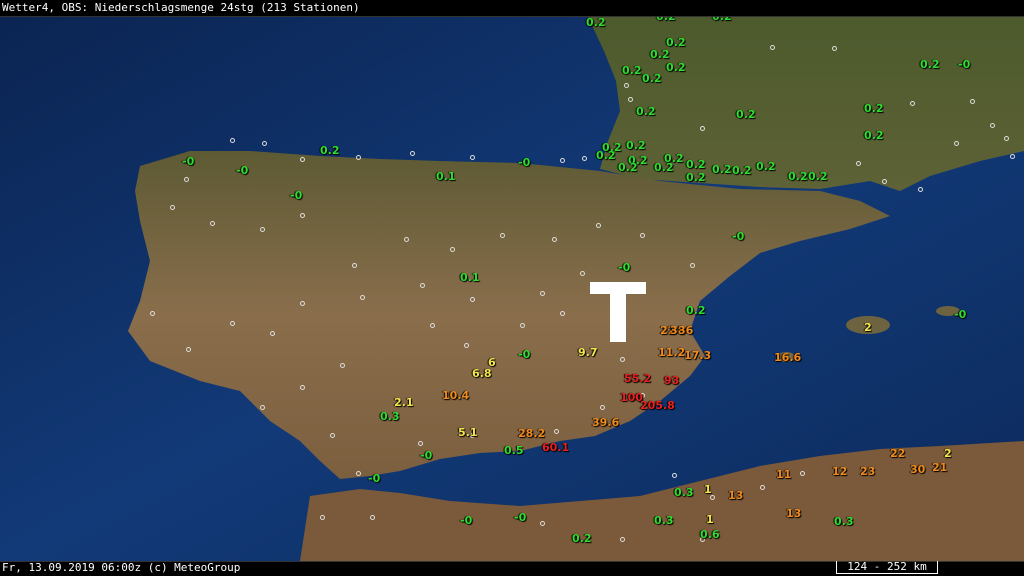 The height and width of the screenshot is (576, 1024). Describe the element at coordinates (605, 423) in the screenshot. I see `precip-value: 39.6` at that location.